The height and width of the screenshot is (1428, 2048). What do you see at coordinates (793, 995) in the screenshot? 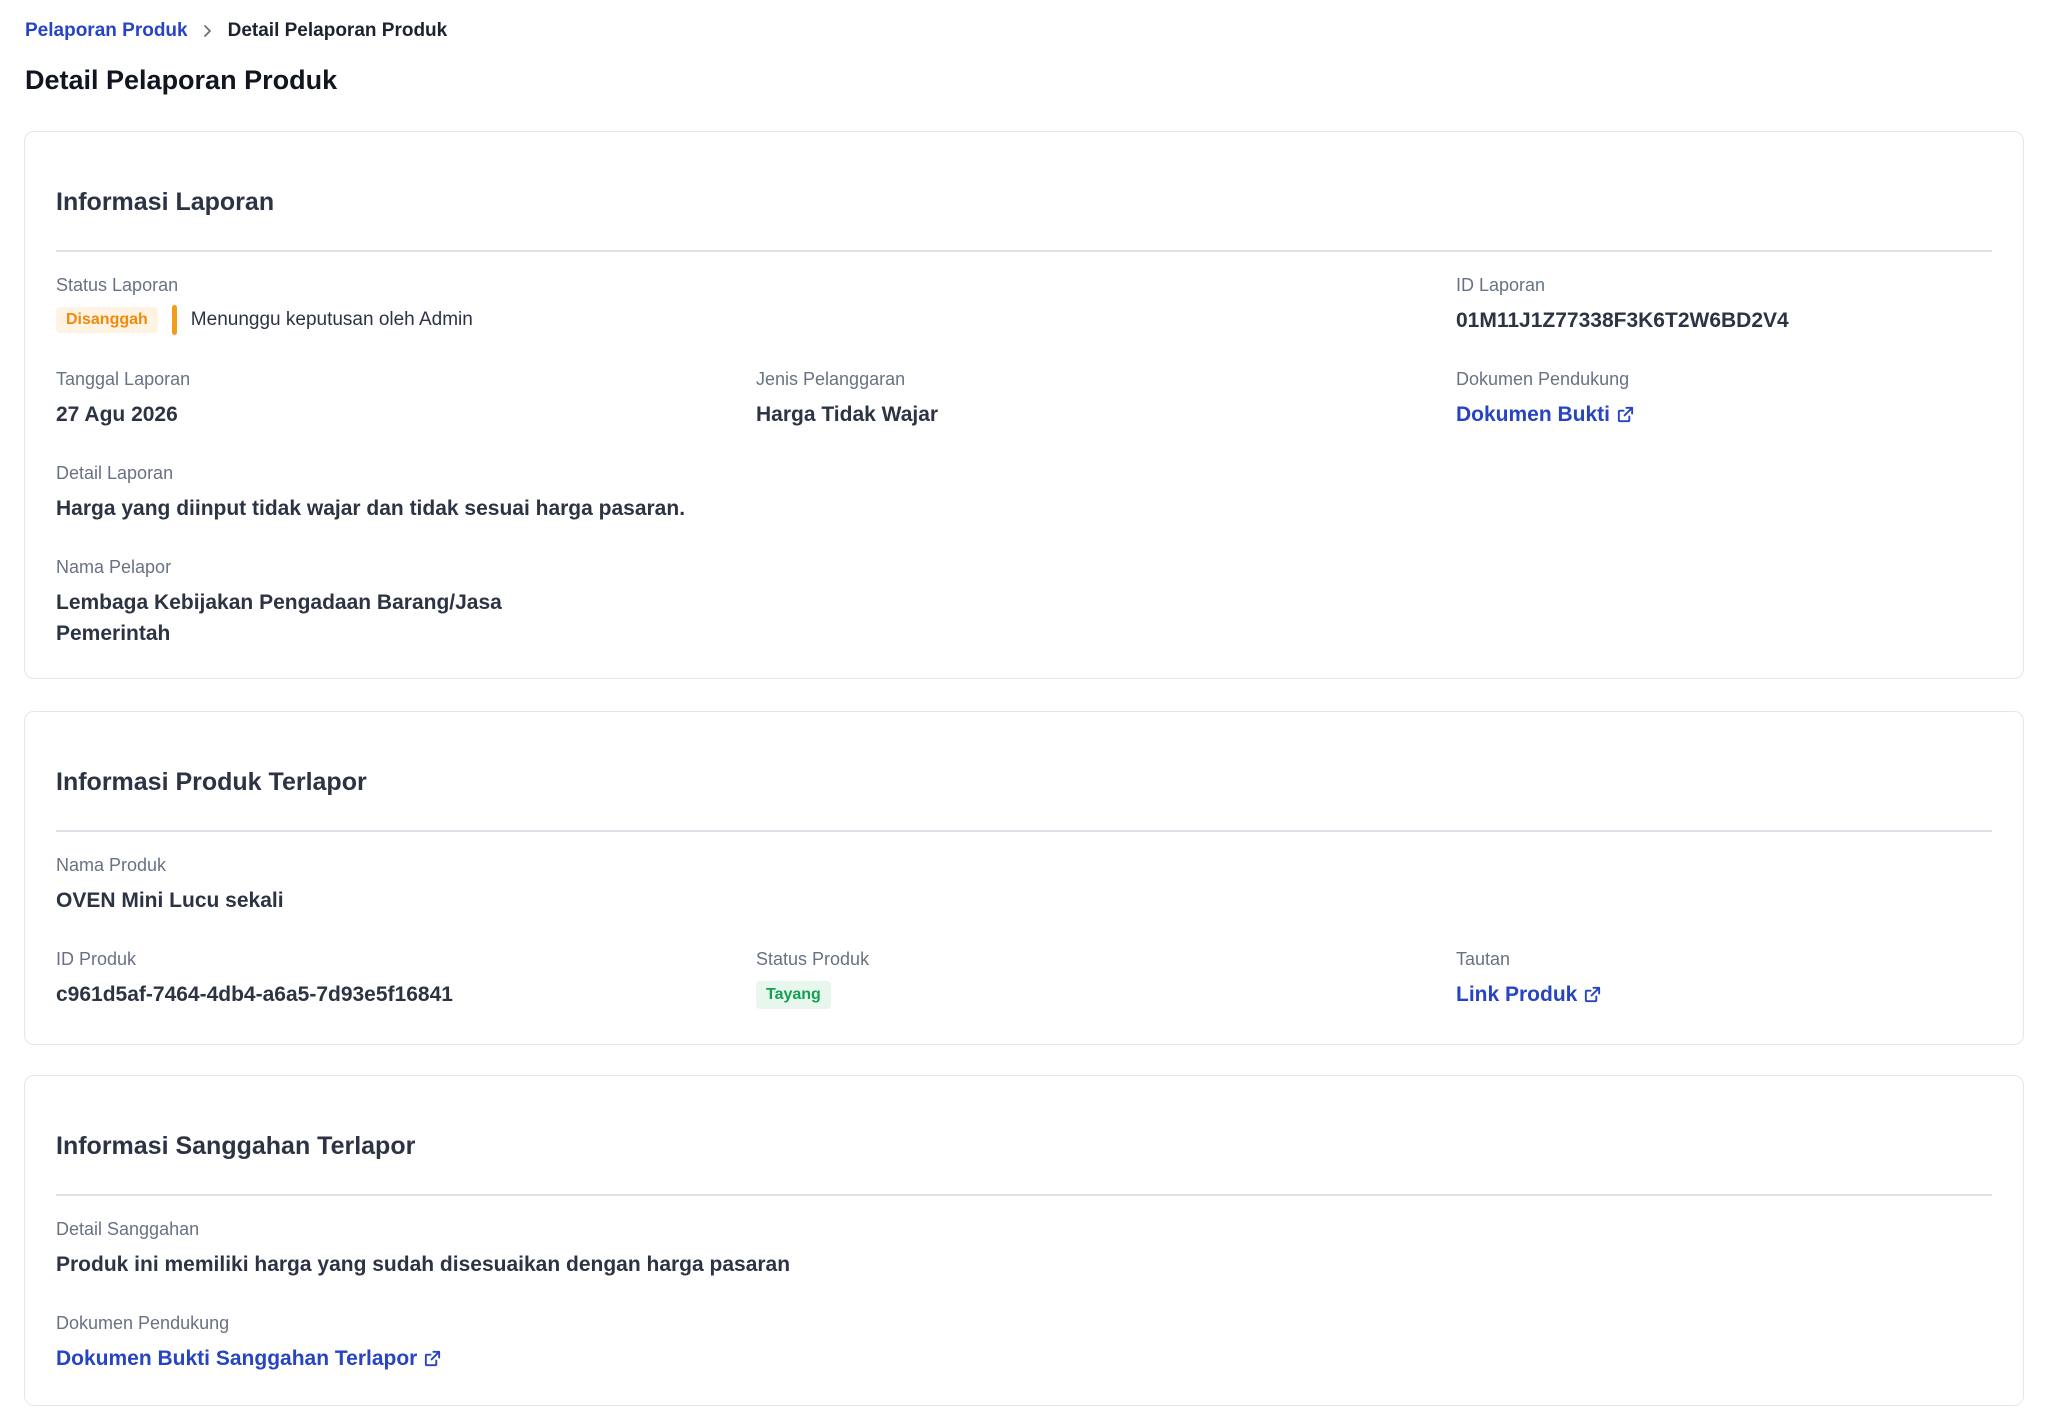
I see `status-badge: Tayang` at bounding box center [793, 995].